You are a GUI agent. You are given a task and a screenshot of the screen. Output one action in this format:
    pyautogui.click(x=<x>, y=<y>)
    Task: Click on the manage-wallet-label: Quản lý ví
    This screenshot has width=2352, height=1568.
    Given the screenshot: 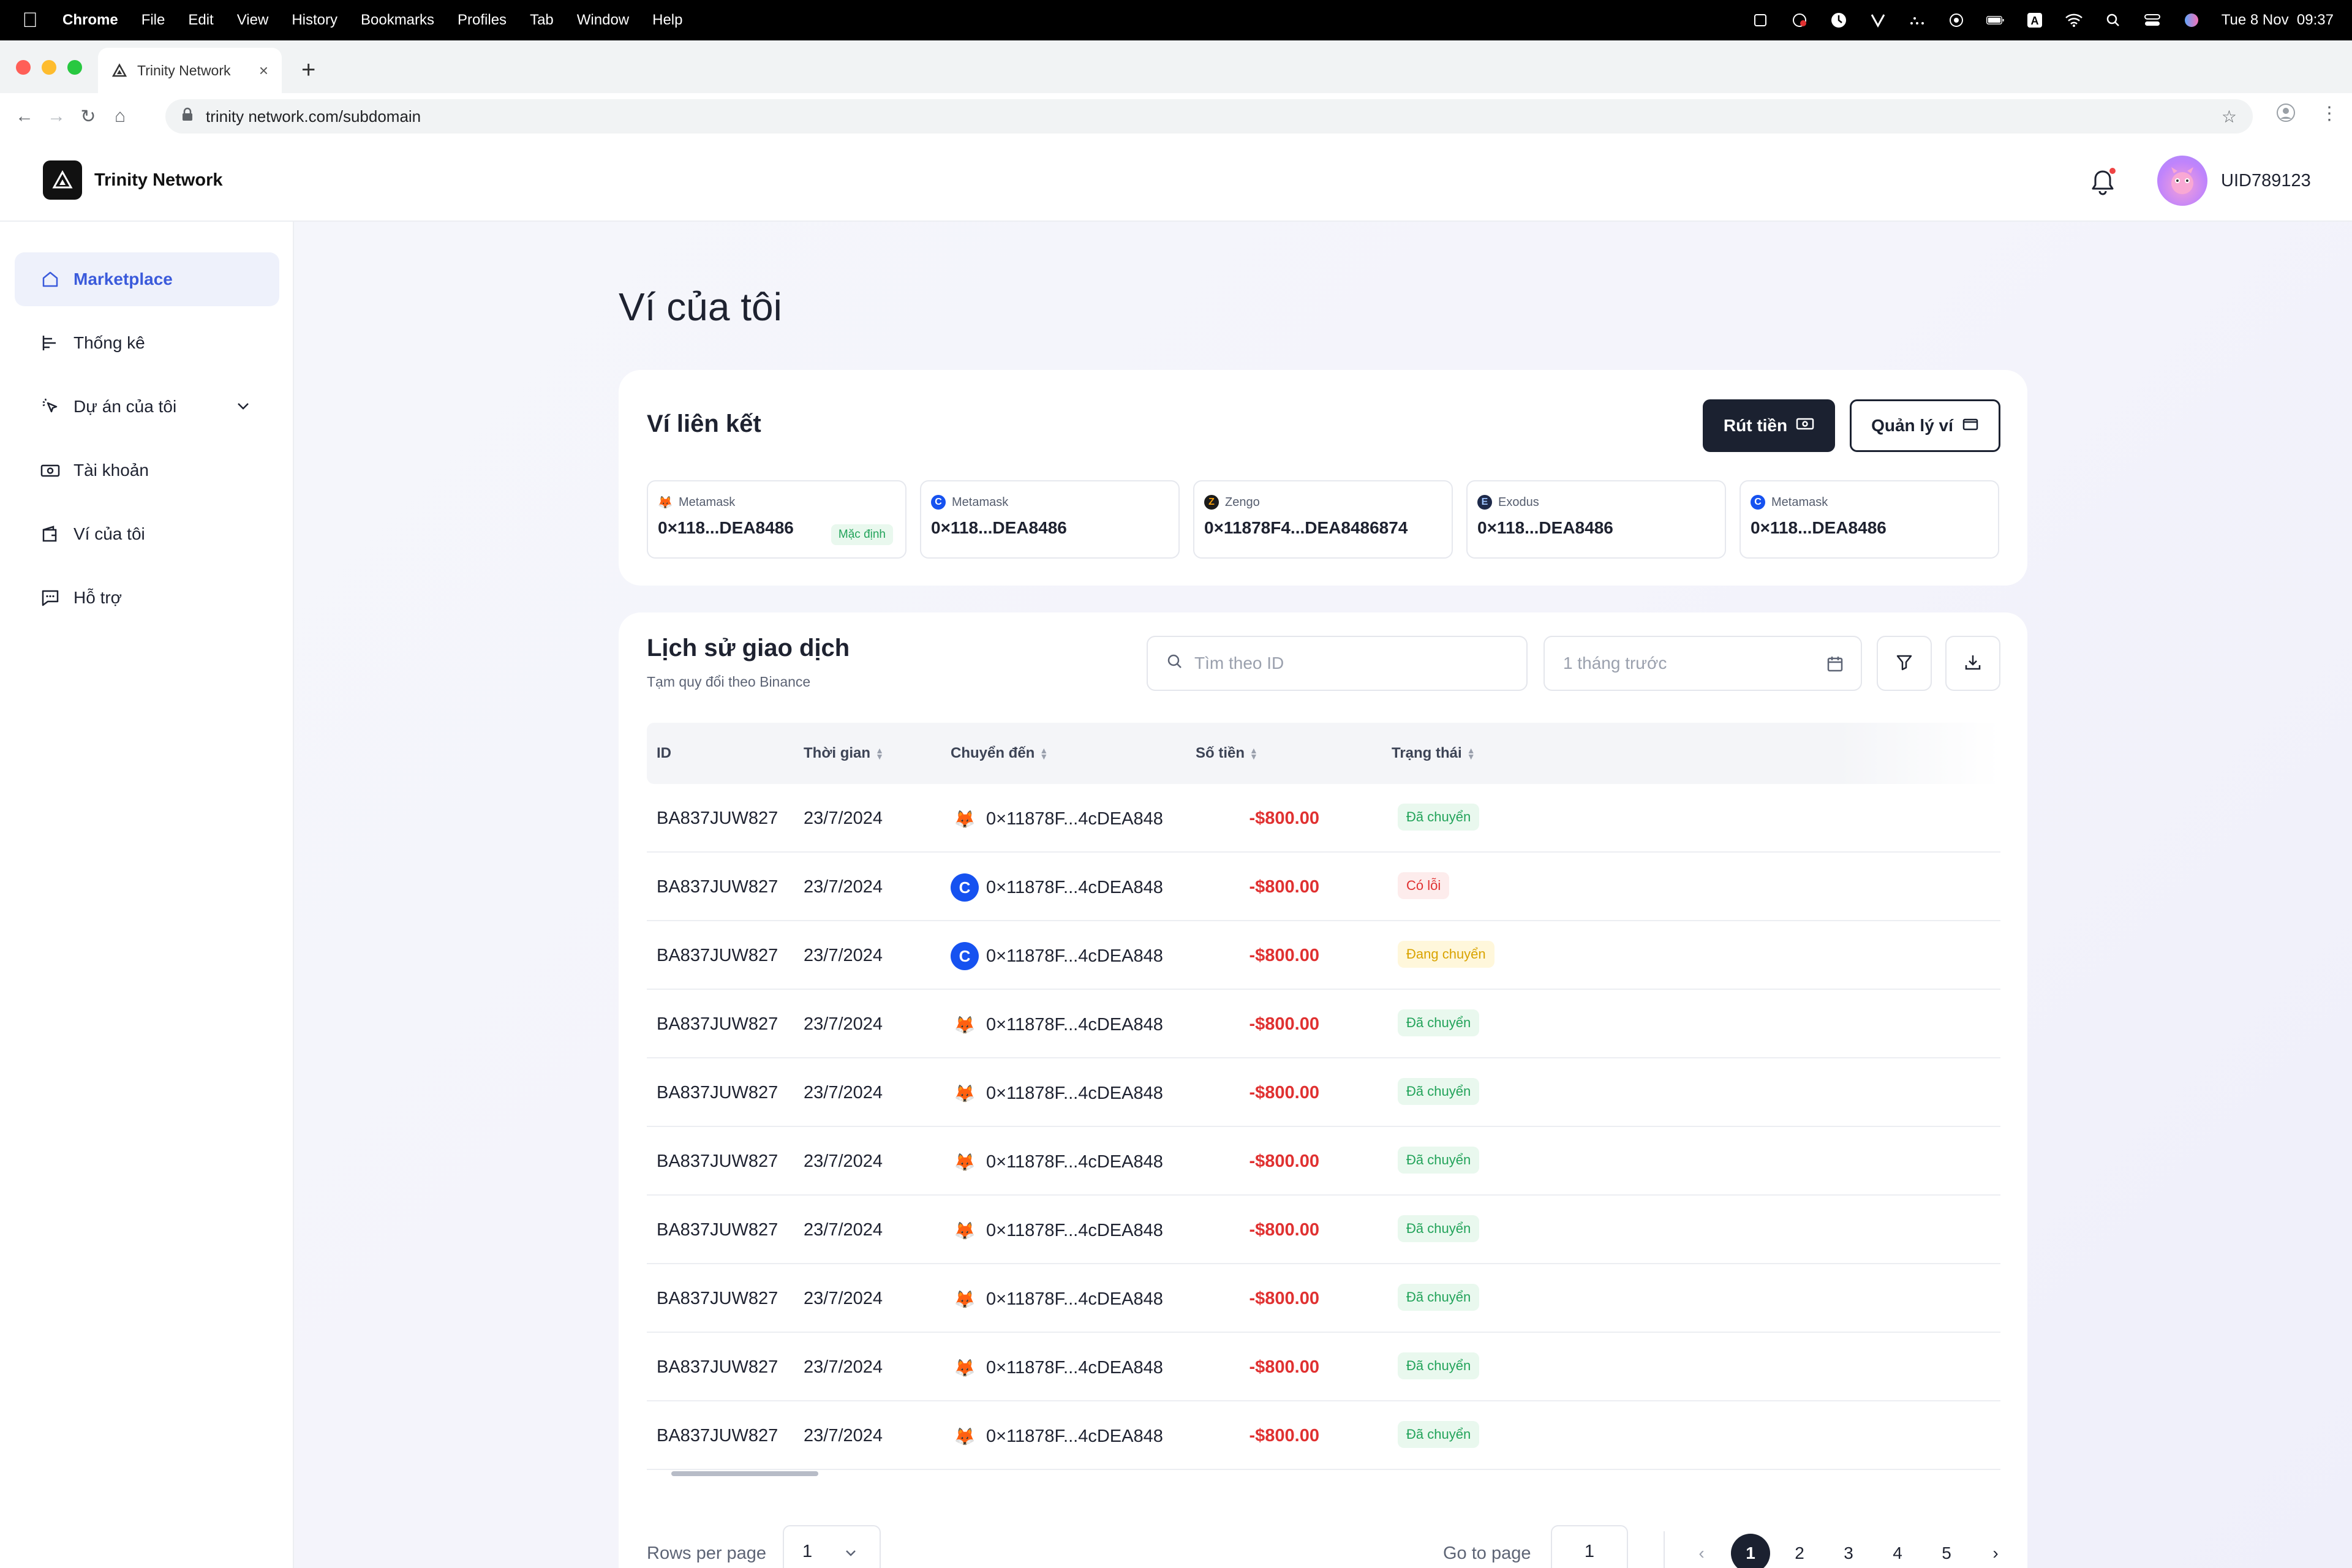 What is the action you would take?
    pyautogui.click(x=1912, y=426)
    